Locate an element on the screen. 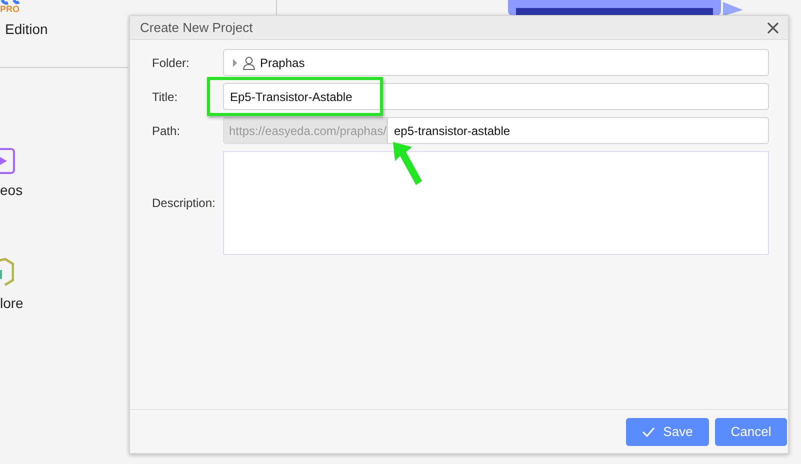 This screenshot has width=801, height=464. field-label: Title: is located at coordinates (165, 97).